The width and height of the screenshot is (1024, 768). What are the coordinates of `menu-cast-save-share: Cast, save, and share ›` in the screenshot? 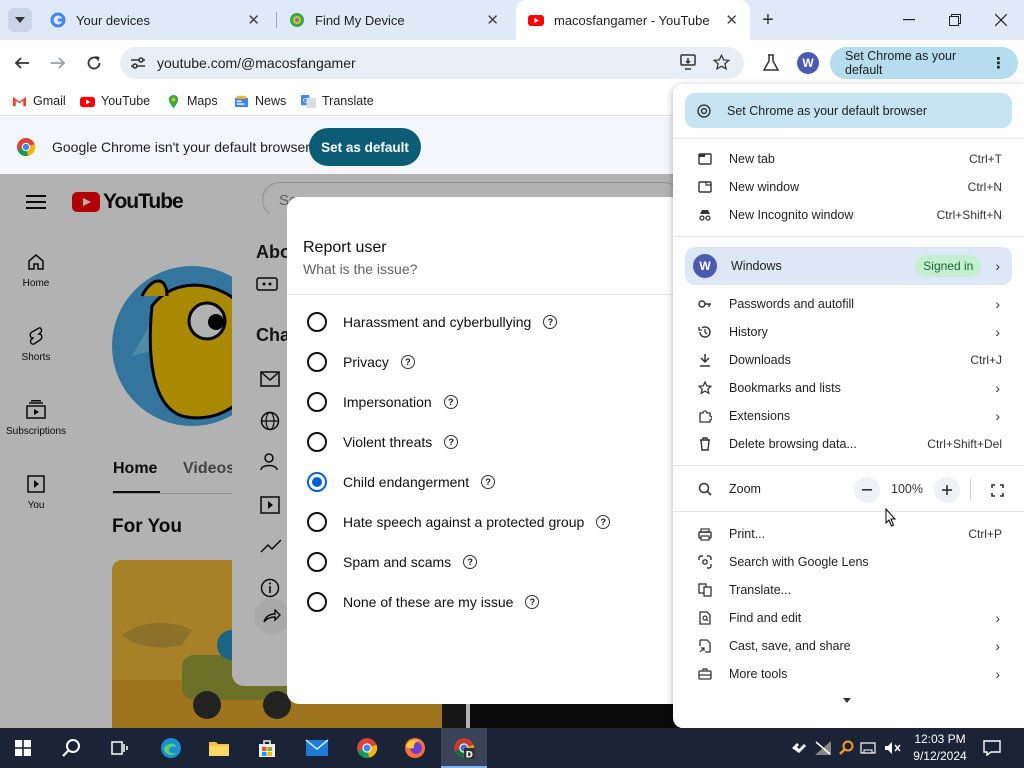 It's located at (848, 646).